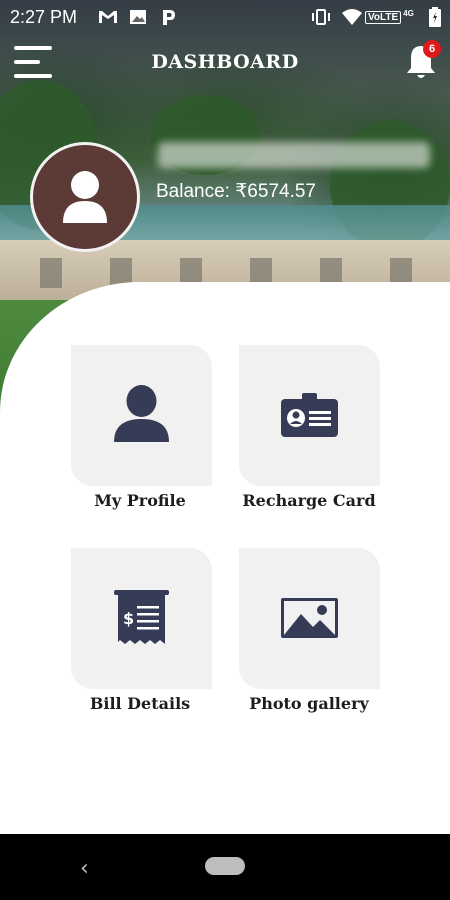  What do you see at coordinates (84, 868) in the screenshot?
I see `nav-back-button: ‹` at bounding box center [84, 868].